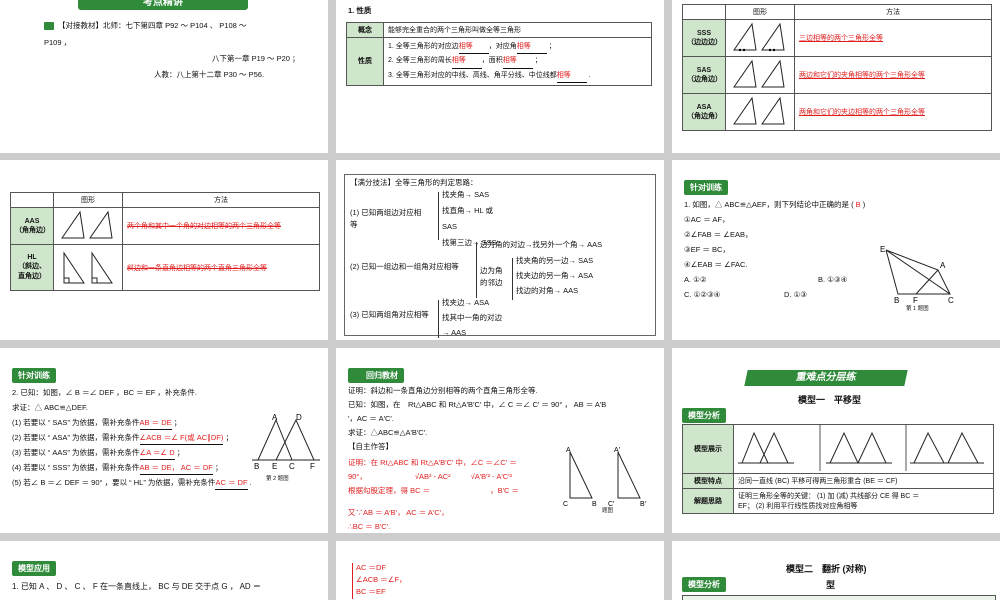 The height and width of the screenshot is (600, 1000). I want to click on proof-text: 90°，, so click(357, 476).